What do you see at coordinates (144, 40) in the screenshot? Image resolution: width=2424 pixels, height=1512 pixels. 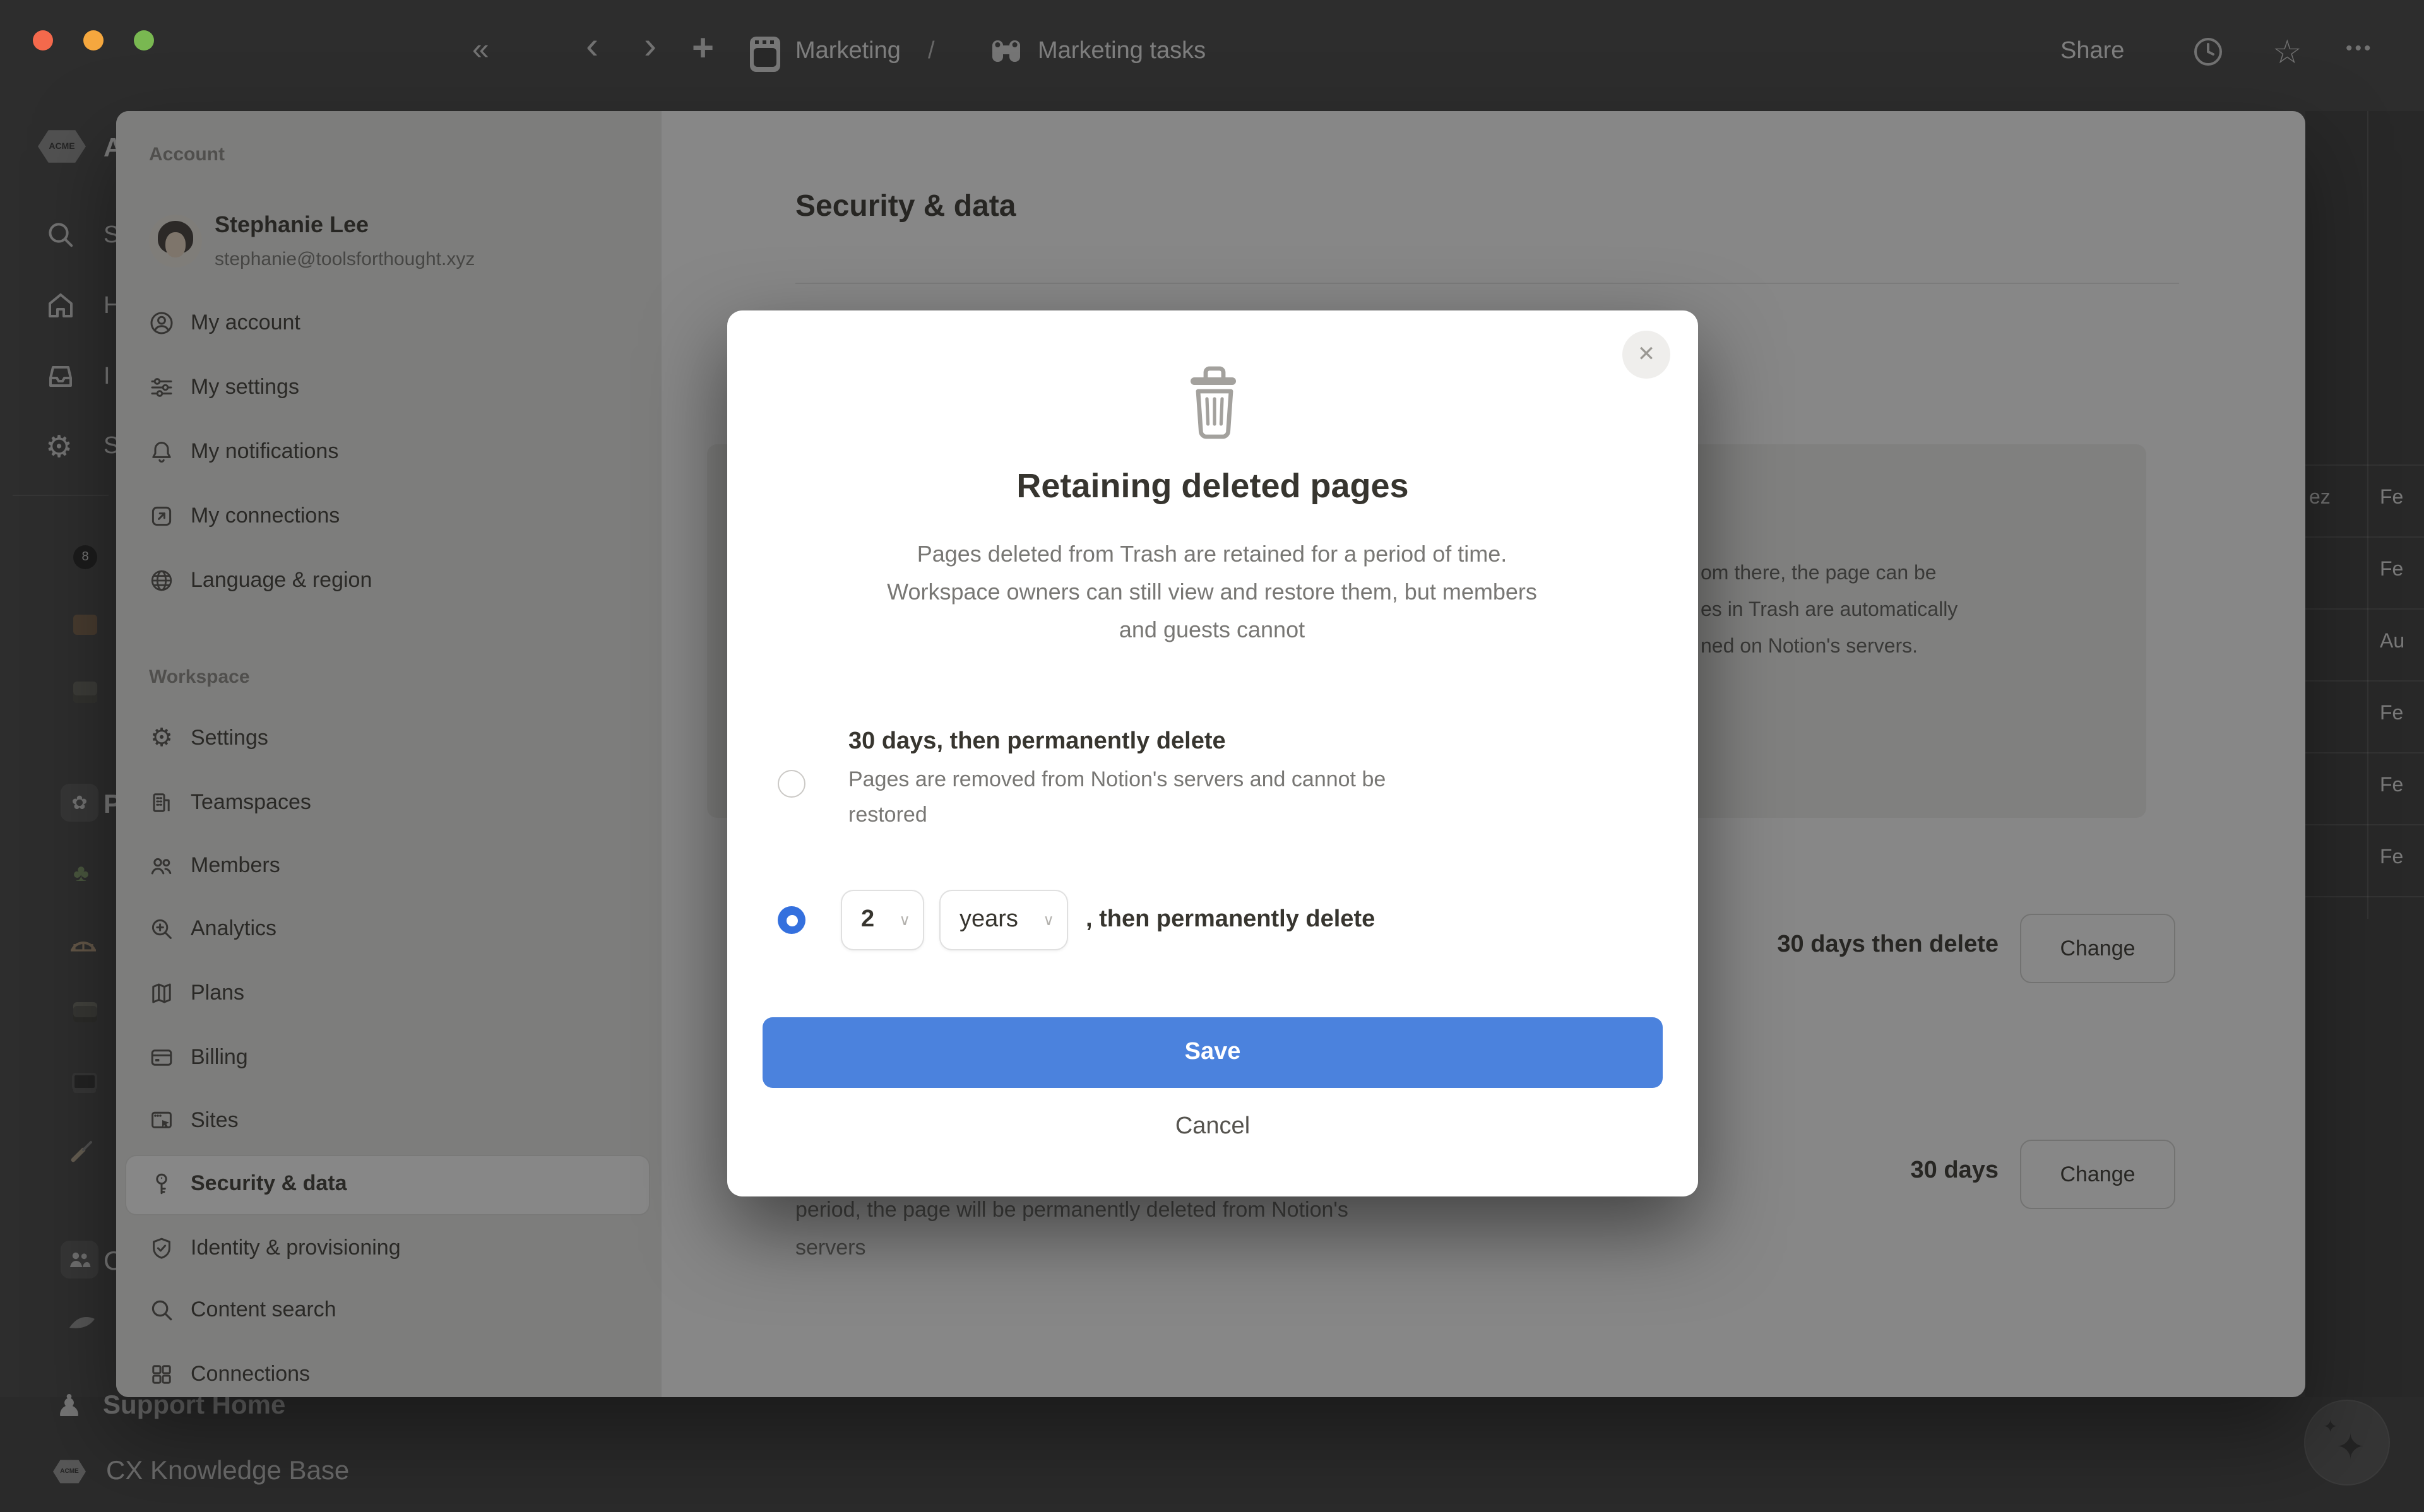 I see `zoom-window-button` at bounding box center [144, 40].